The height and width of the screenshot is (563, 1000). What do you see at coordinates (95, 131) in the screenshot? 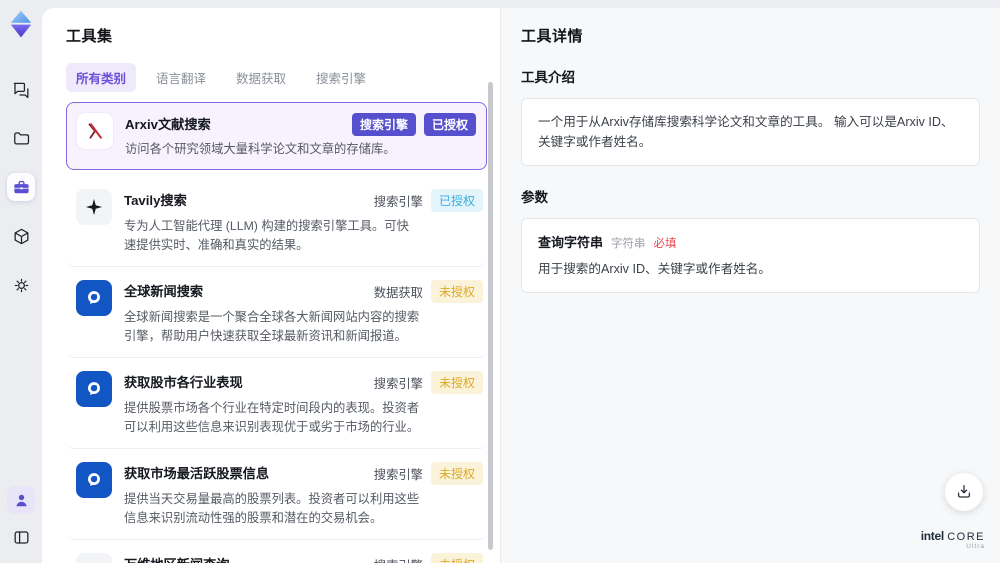
I see `arxiv-logo-icon` at bounding box center [95, 131].